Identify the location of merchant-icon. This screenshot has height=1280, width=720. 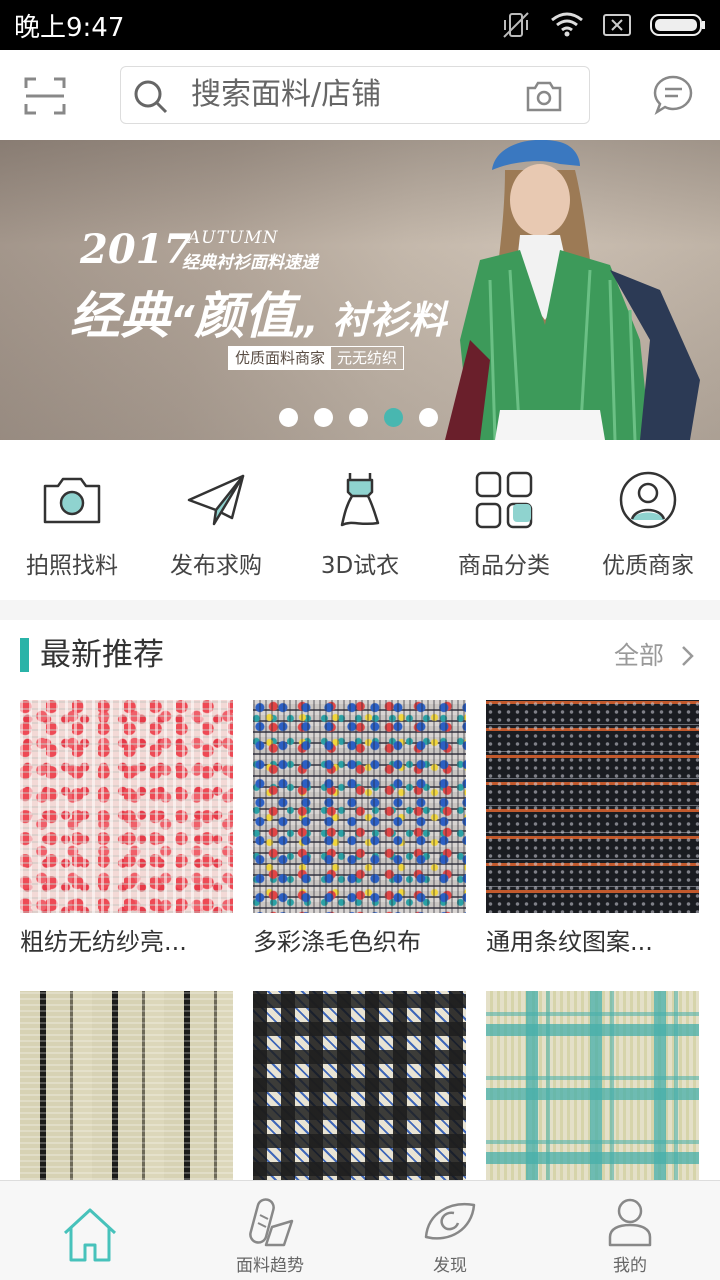
(648, 500).